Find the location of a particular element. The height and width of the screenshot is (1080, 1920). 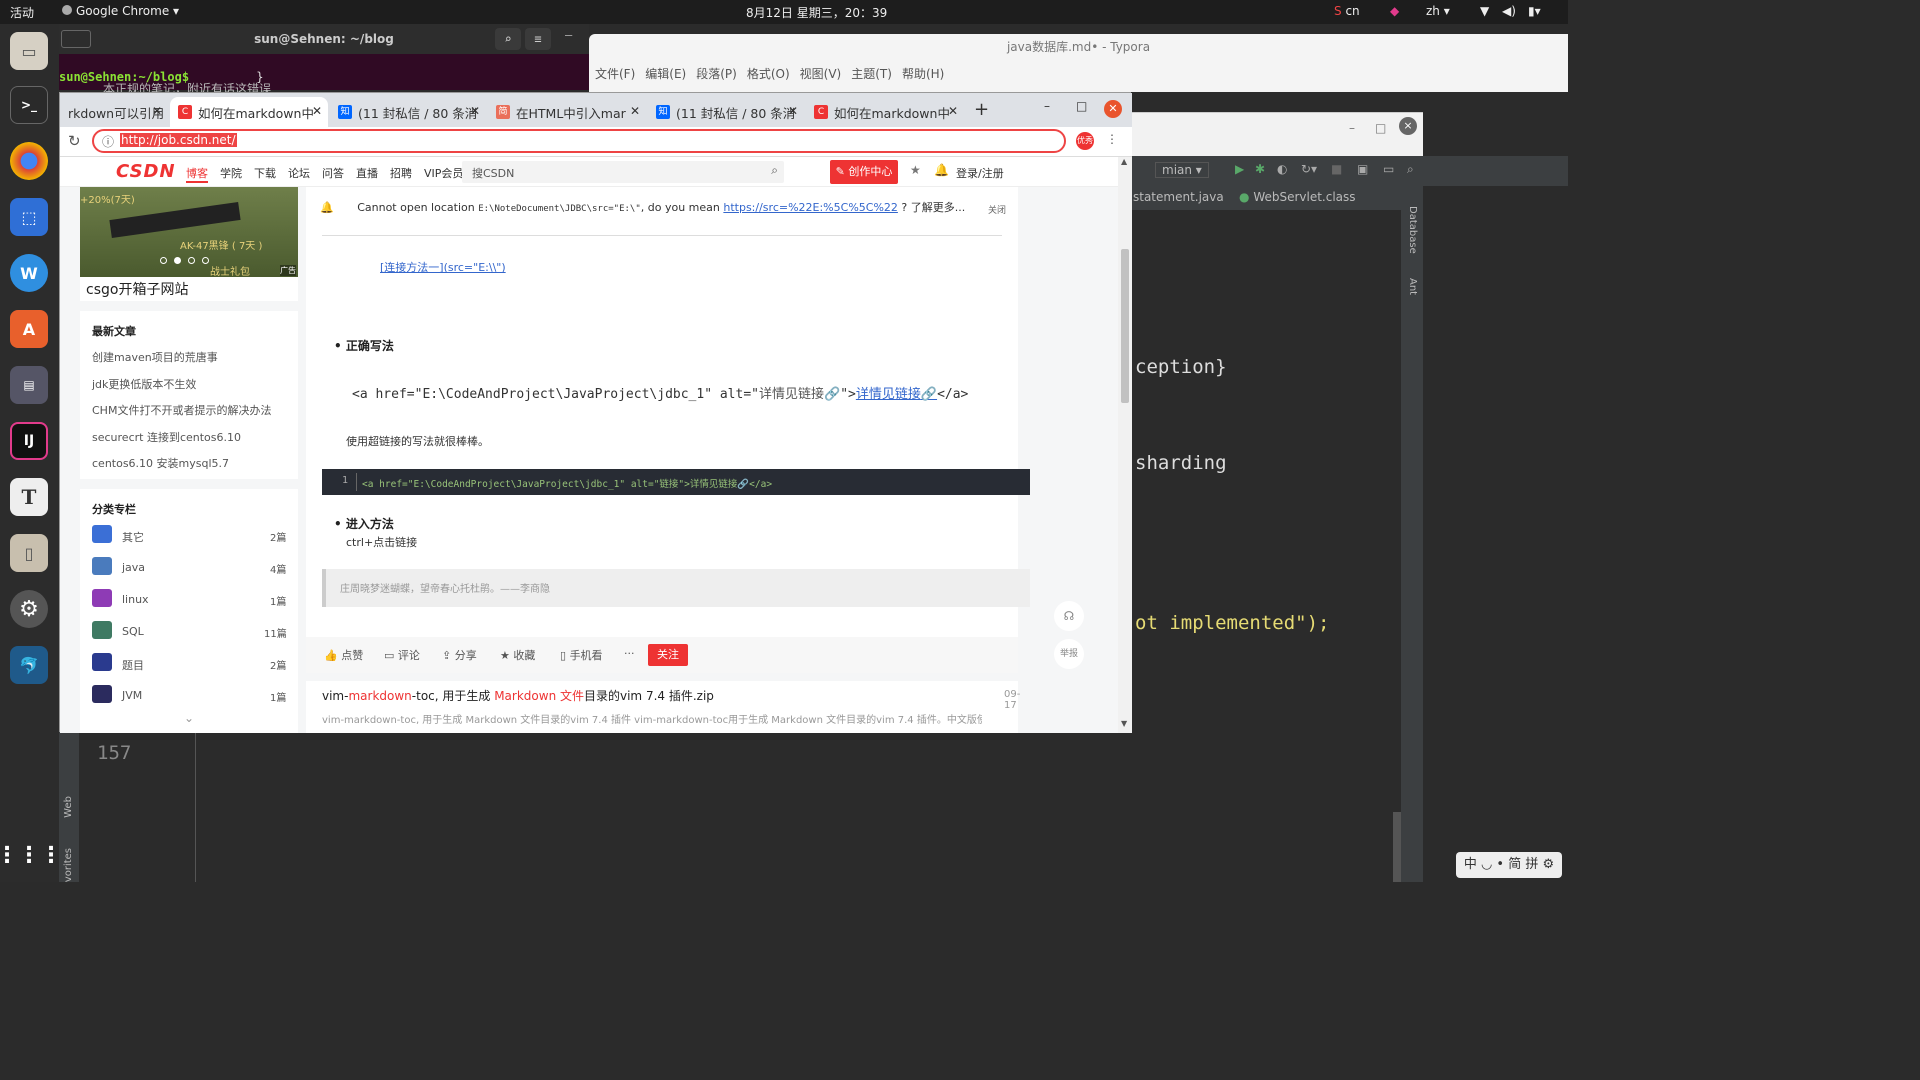

follow-button: 关注 is located at coordinates (668, 655).